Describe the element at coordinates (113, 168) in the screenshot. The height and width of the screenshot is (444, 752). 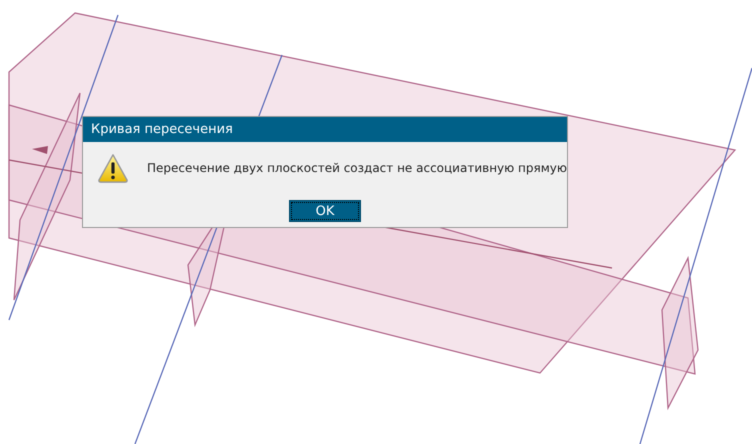
I see `warning-icon` at that location.